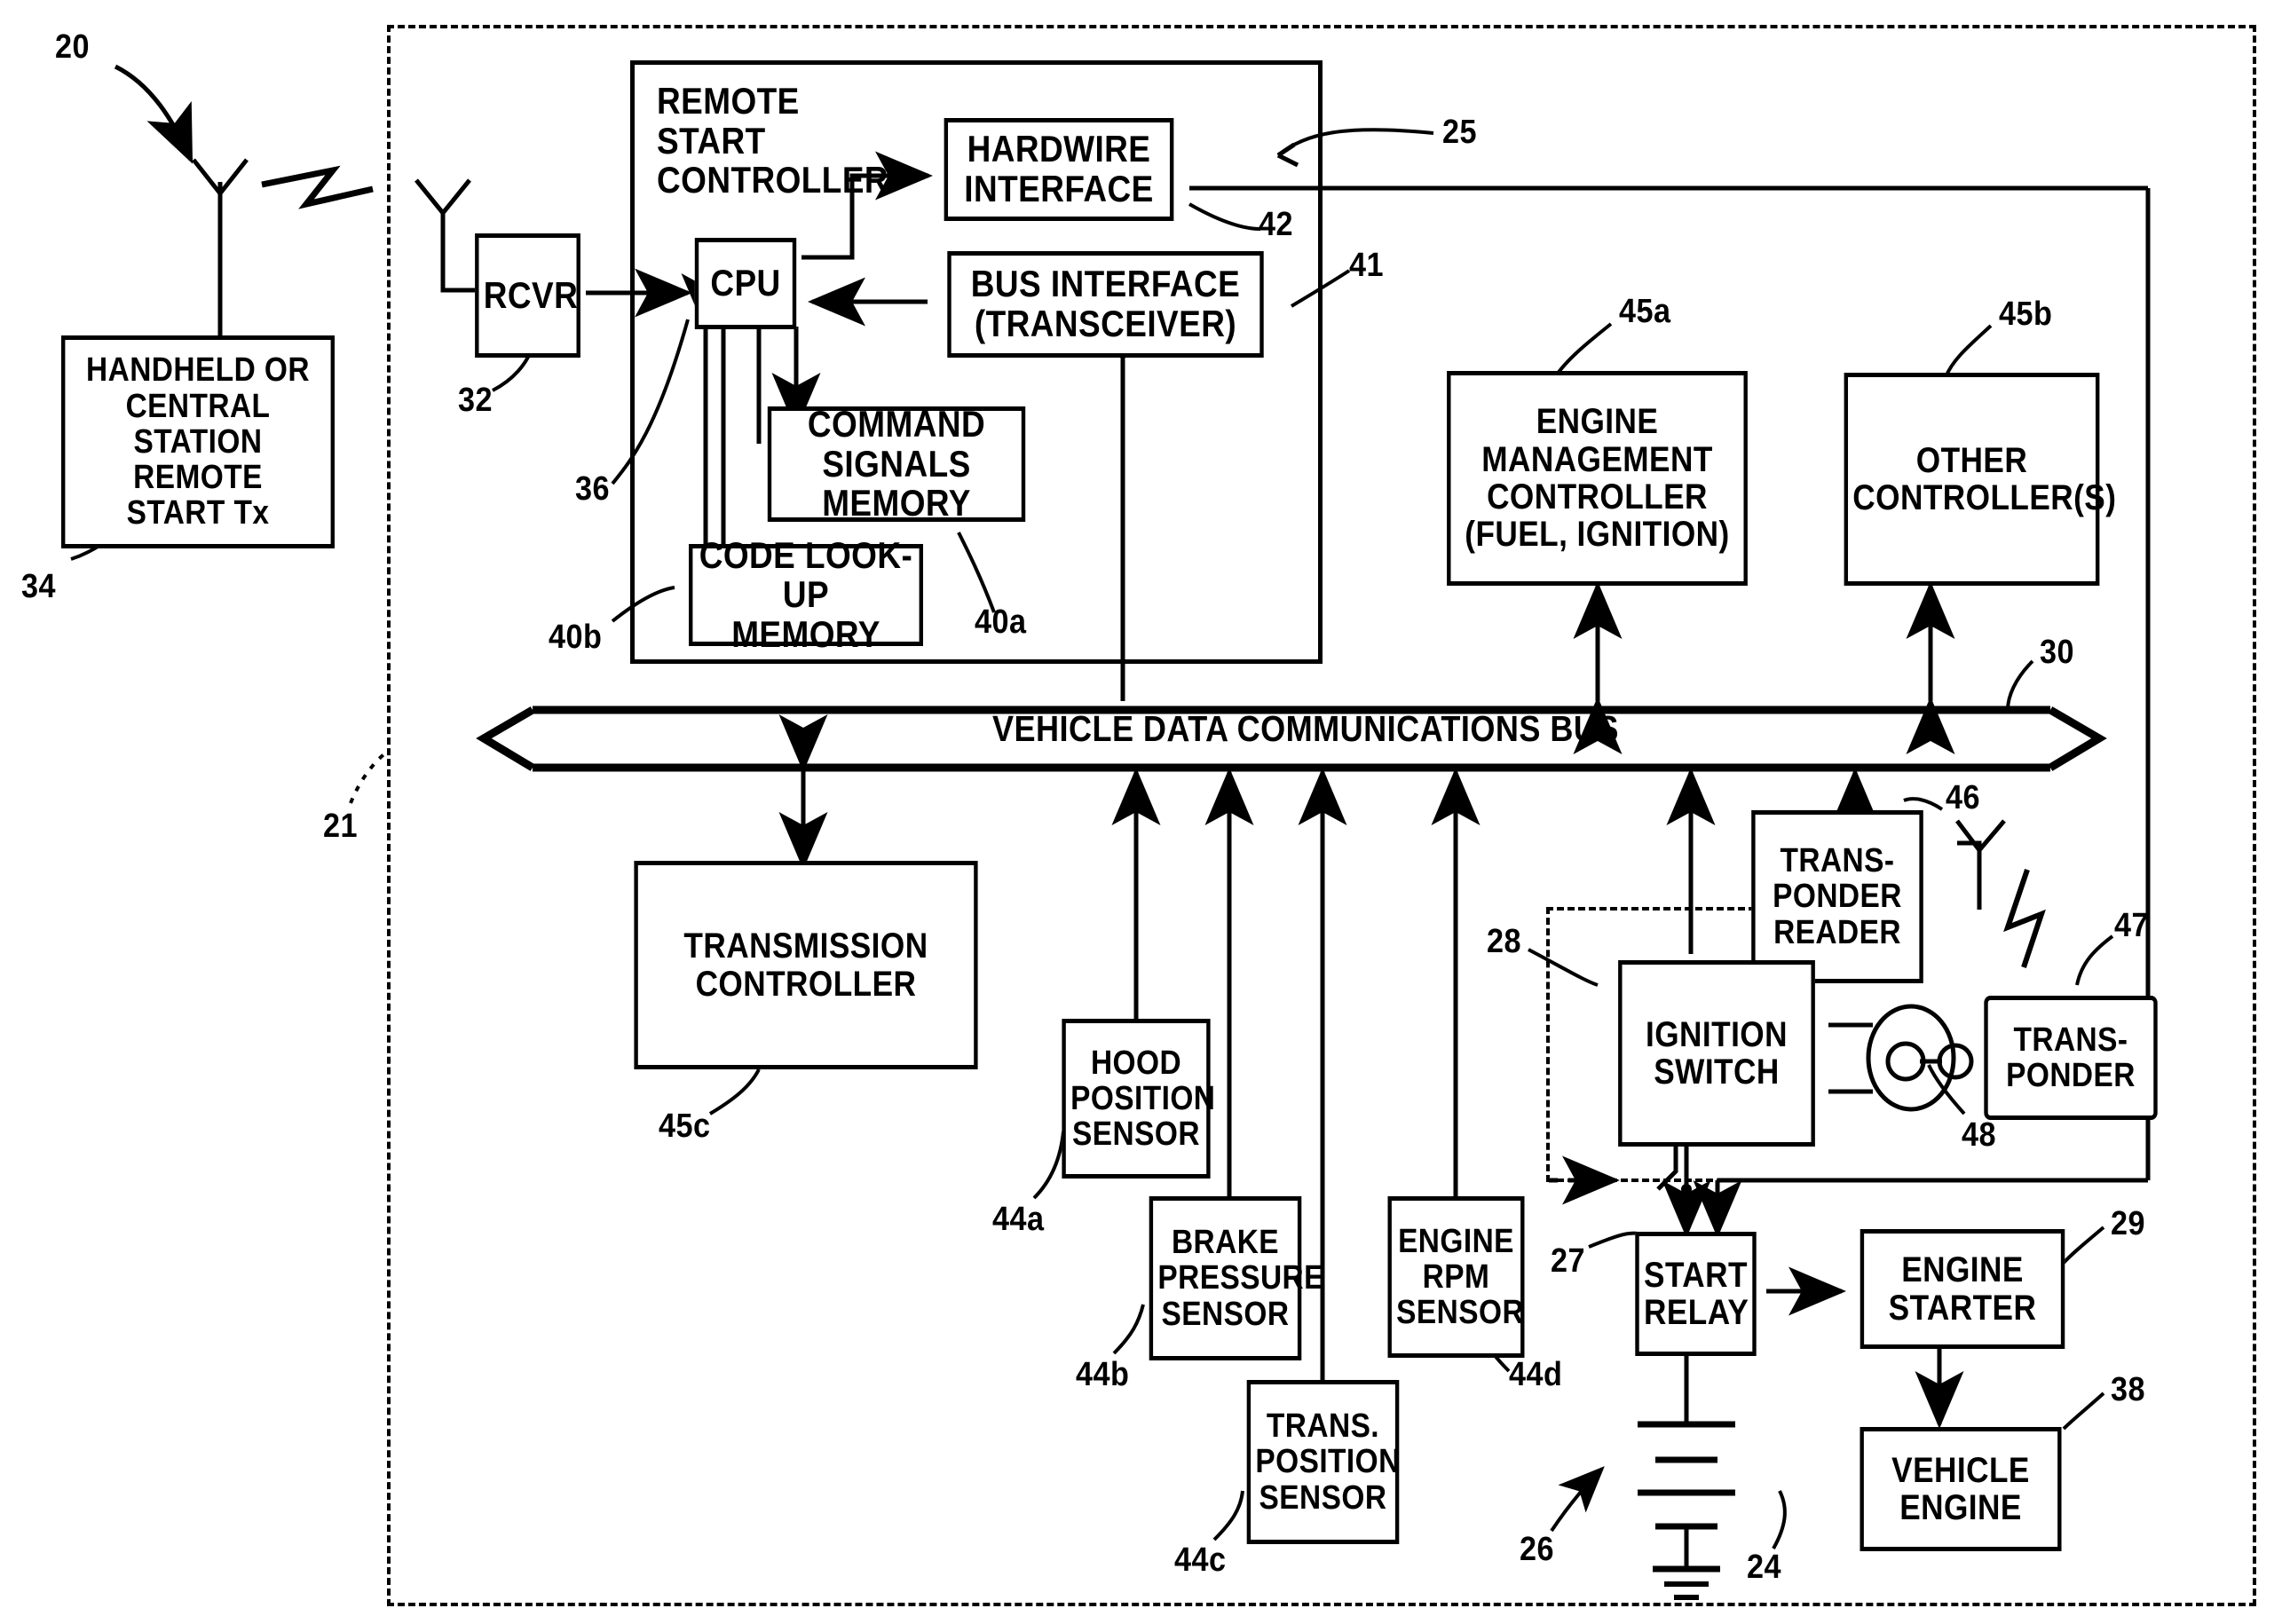  What do you see at coordinates (1103, 1374) in the screenshot?
I see `ref-44b: 44b` at bounding box center [1103, 1374].